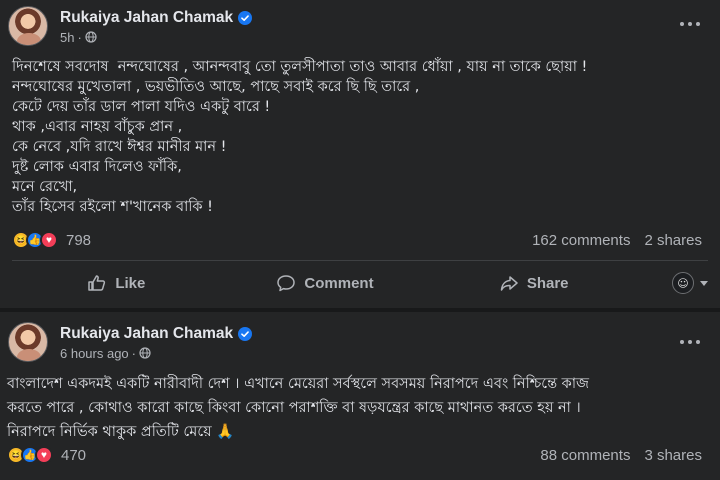  Describe the element at coordinates (130, 283) in the screenshot. I see `like-label: Like` at that location.